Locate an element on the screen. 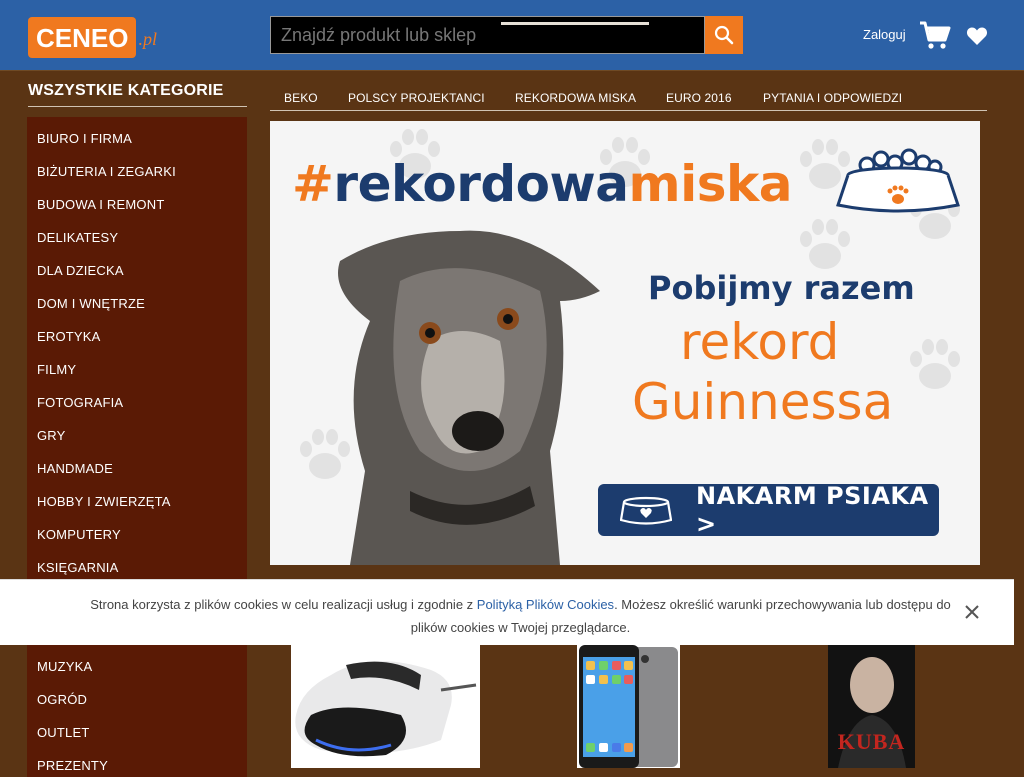 The image size is (1024, 777). tab-pytania: PYTANIA I ODPOWIEDZI is located at coordinates (832, 98).